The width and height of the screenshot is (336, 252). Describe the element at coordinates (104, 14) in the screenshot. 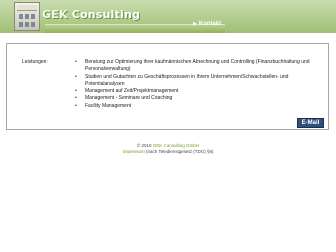

I see `brand-consulting: Consulting` at that location.